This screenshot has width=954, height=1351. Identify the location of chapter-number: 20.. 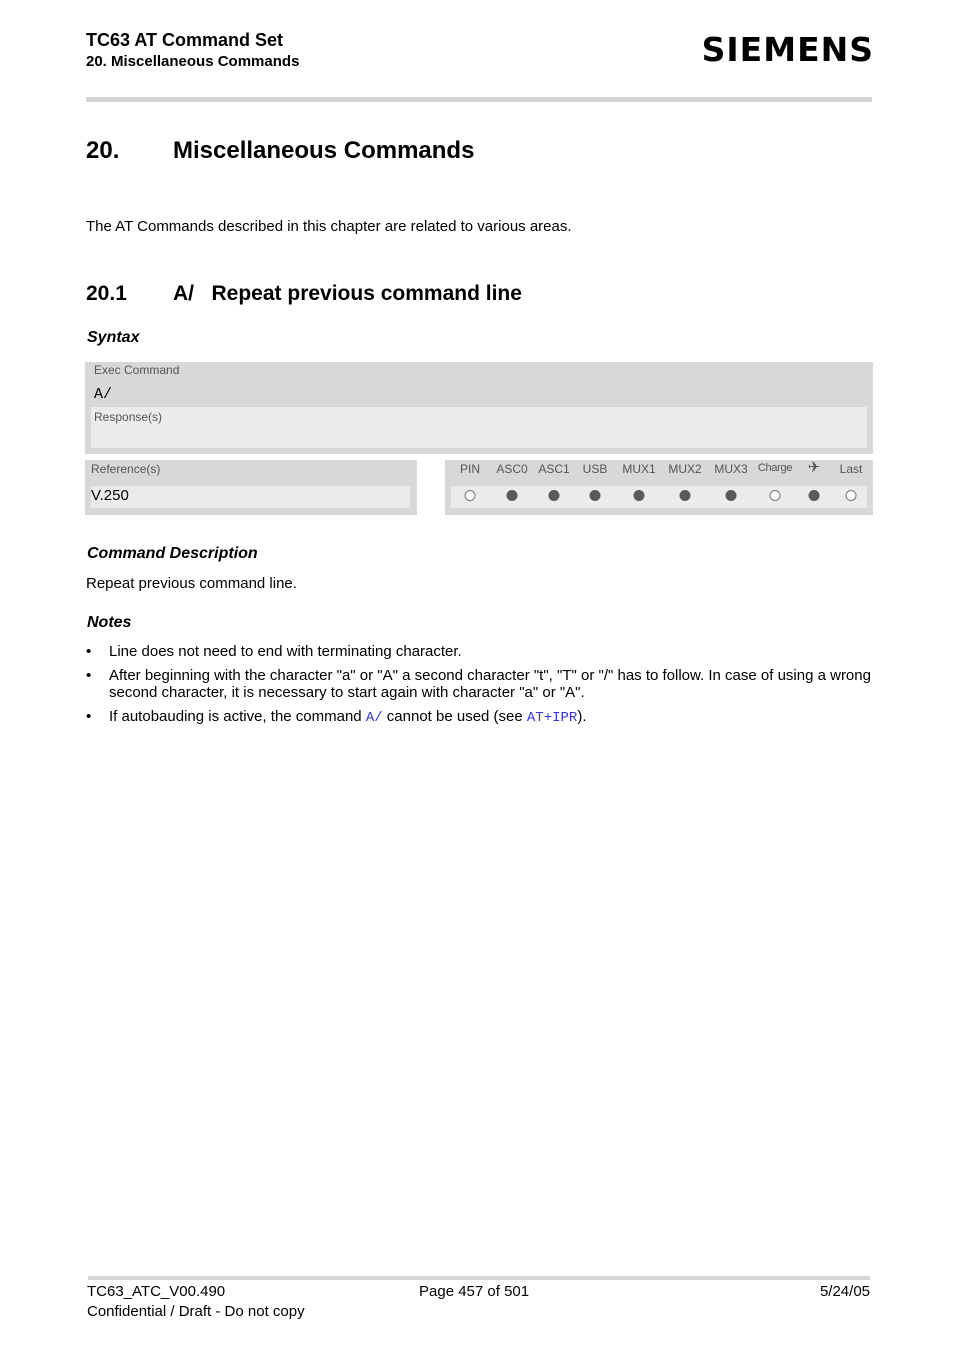
(103, 150).